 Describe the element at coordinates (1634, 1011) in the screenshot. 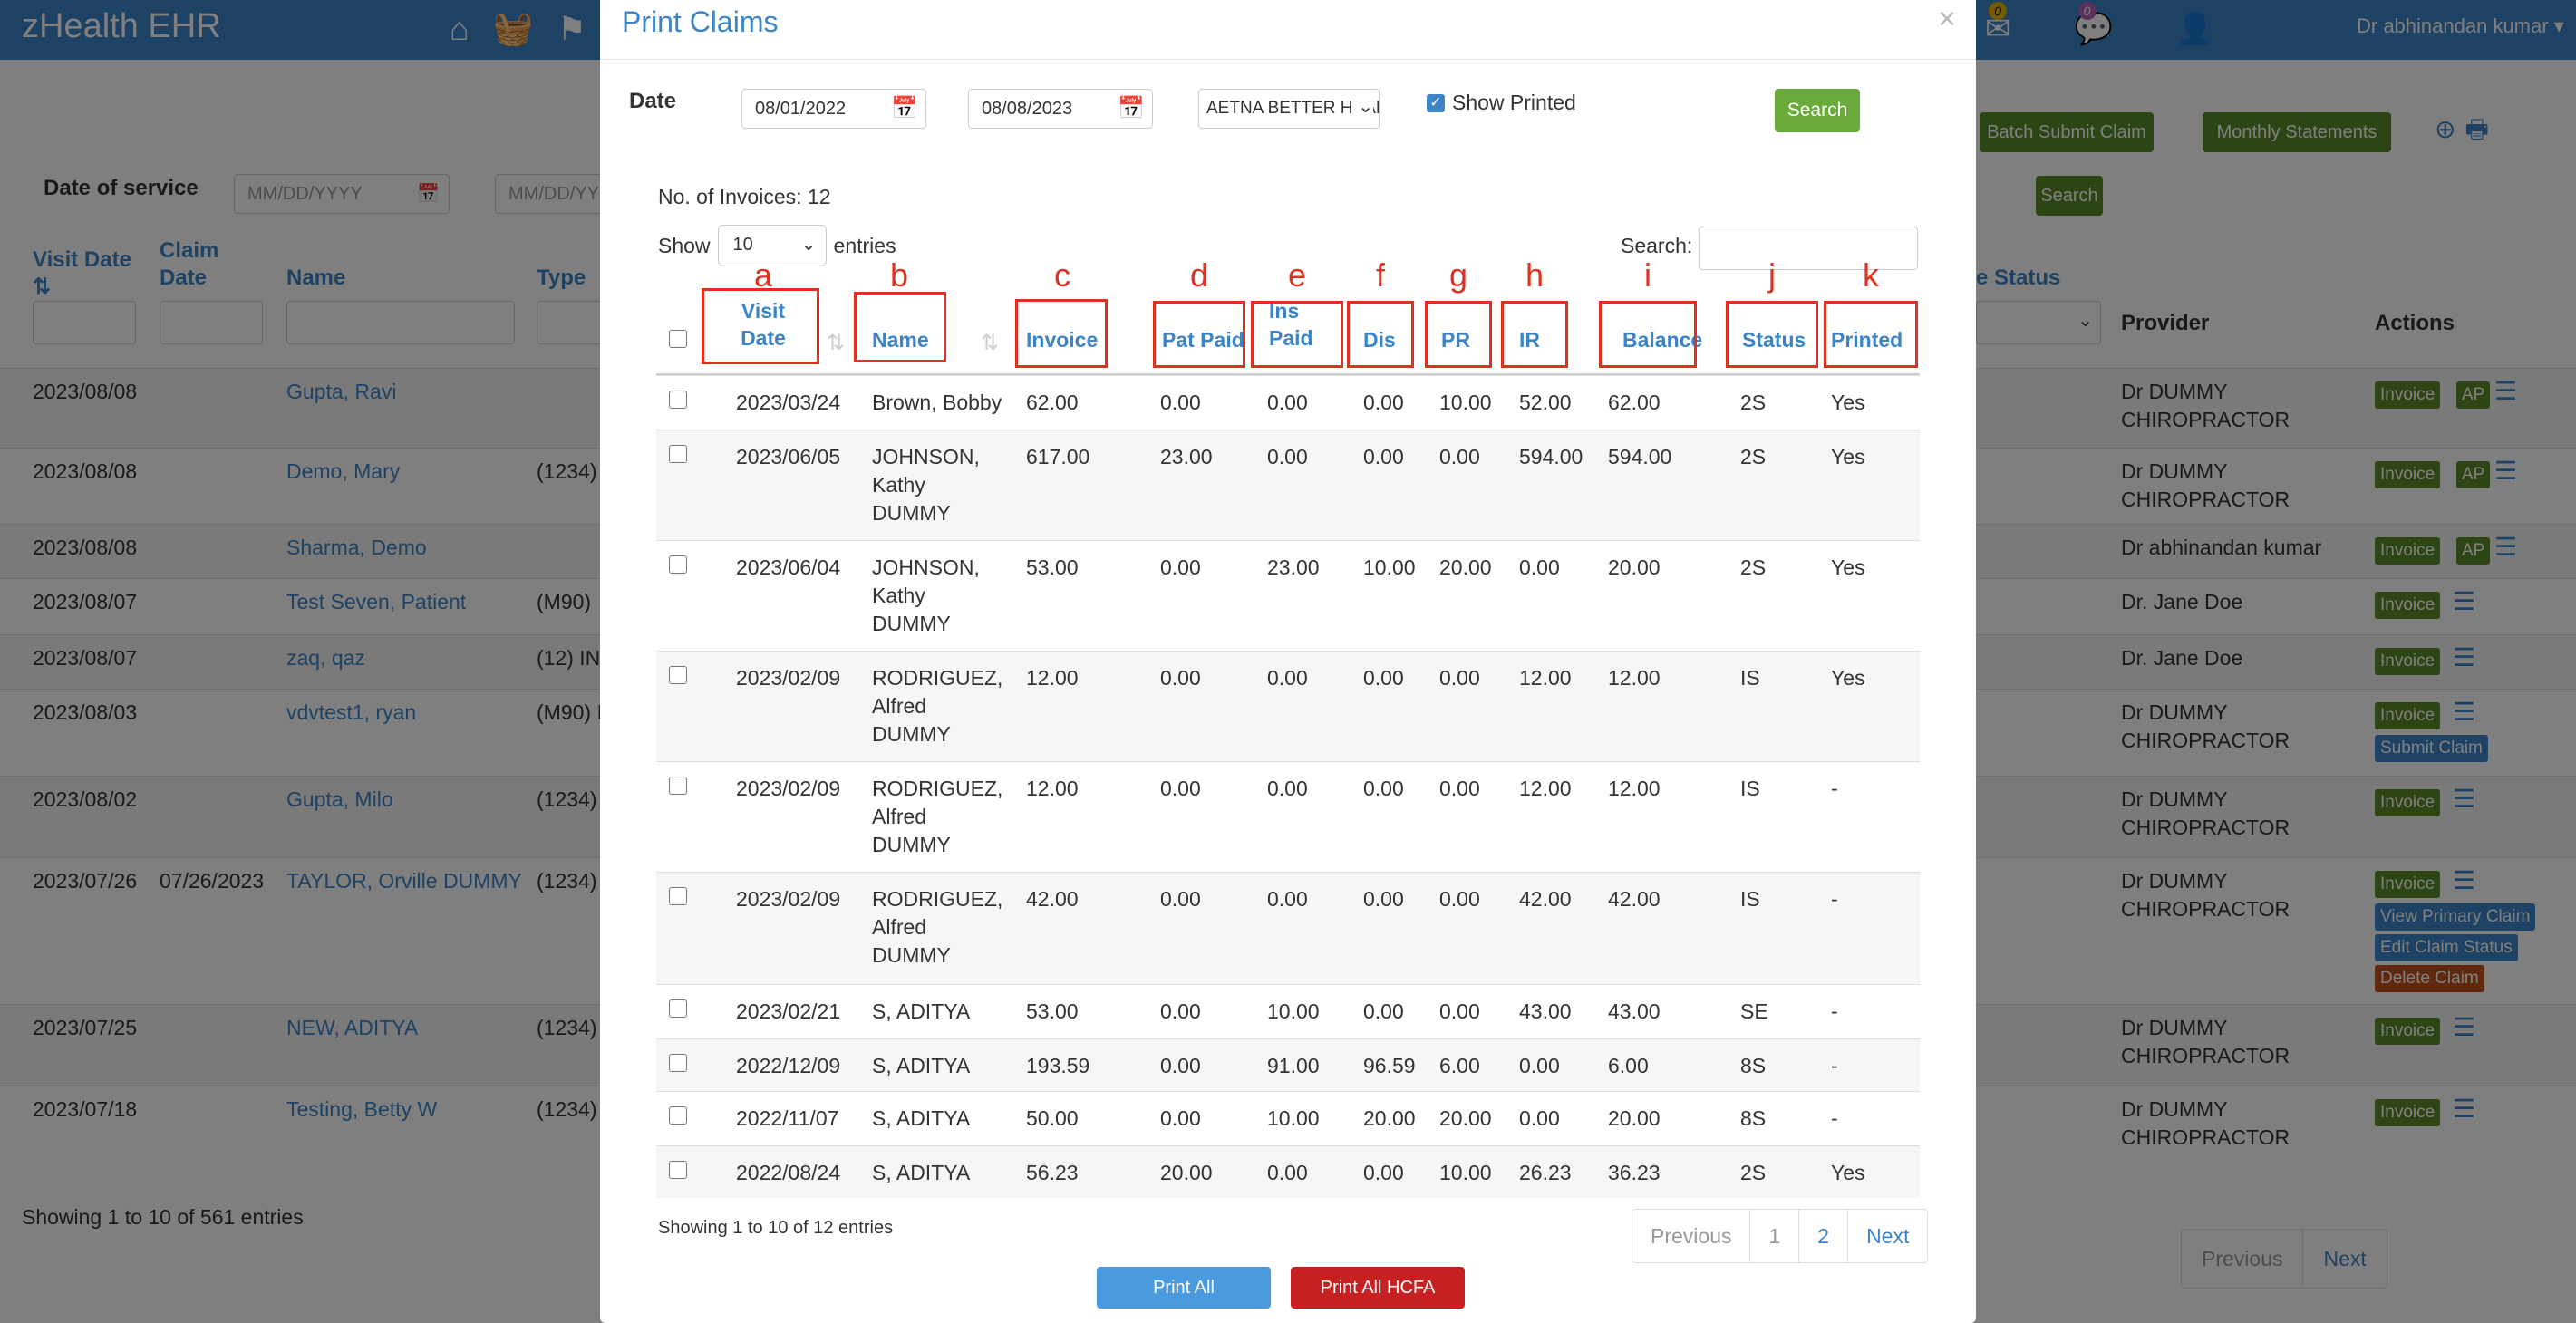

I see `cell-balance: 43.00` at that location.